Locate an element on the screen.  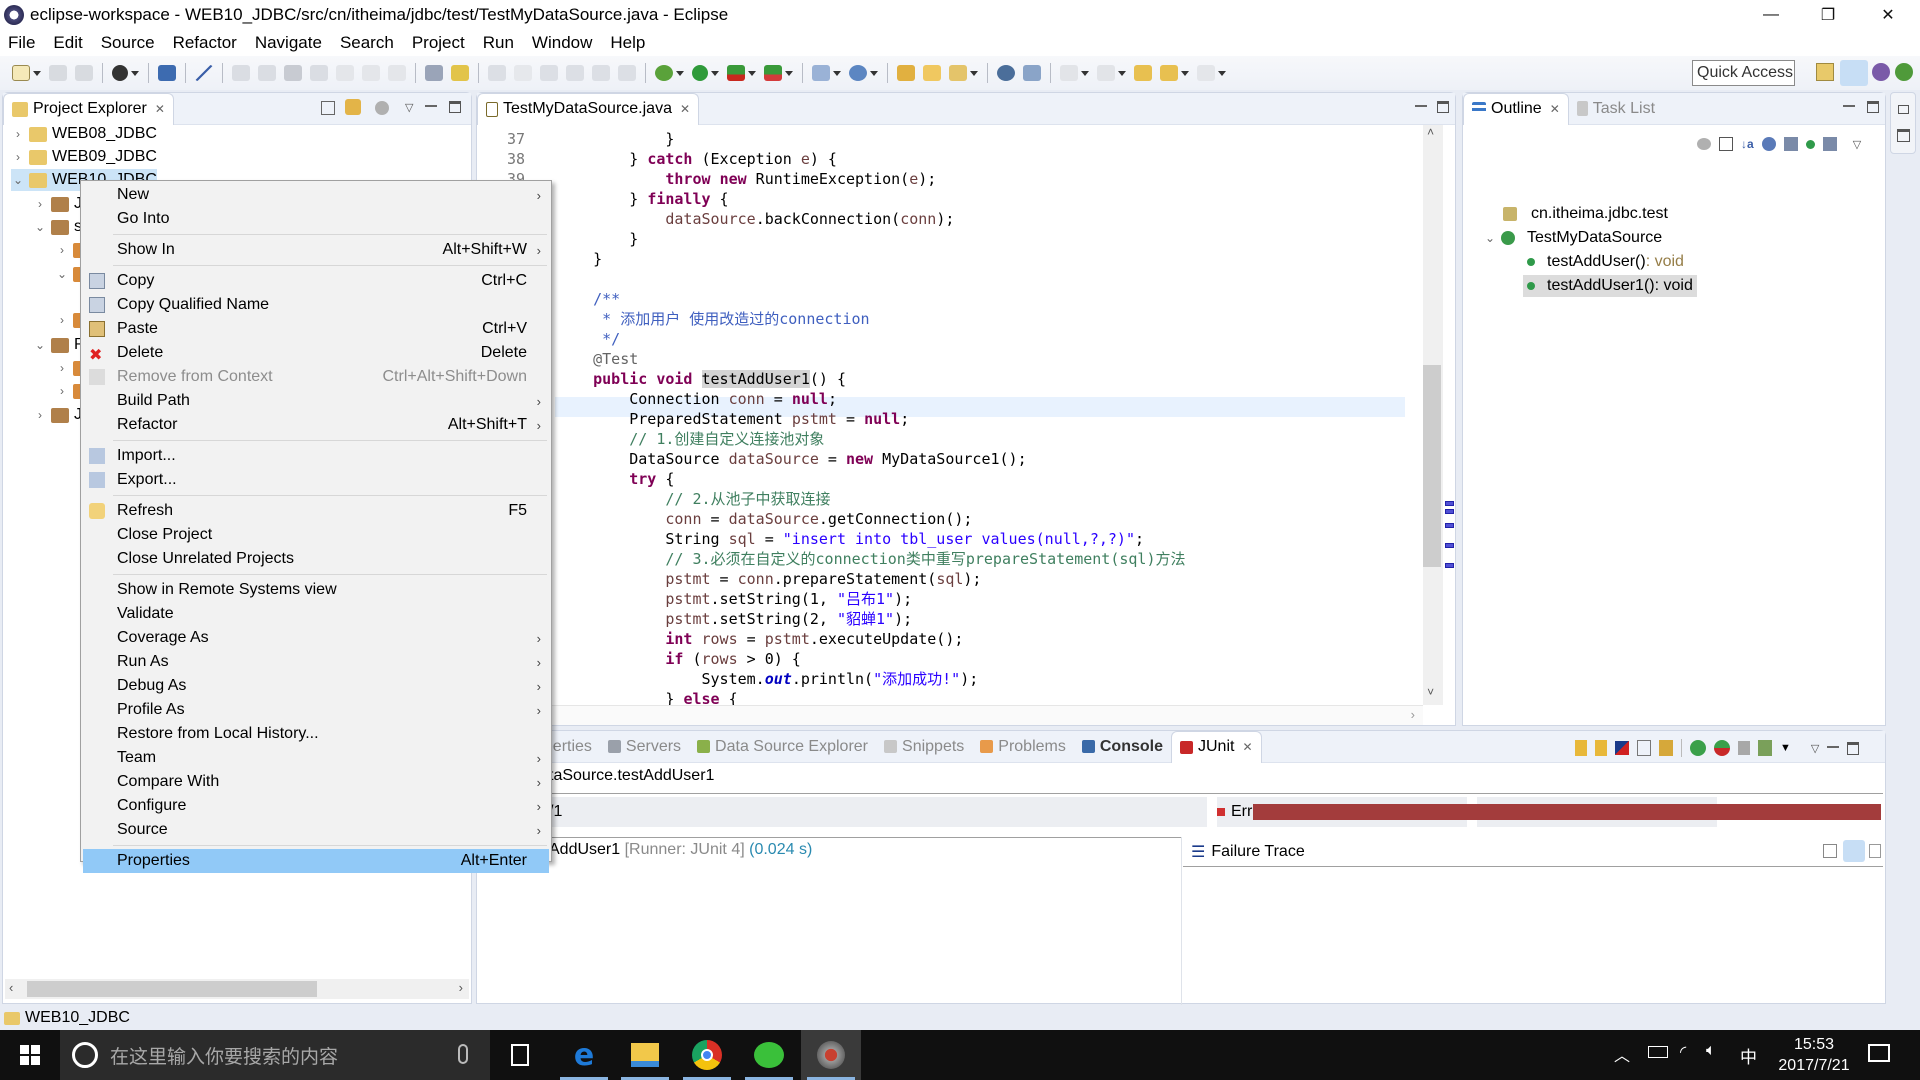
menu-item-close-unrelated-projects: Close Unrelated Projects is located at coordinates (316, 559).